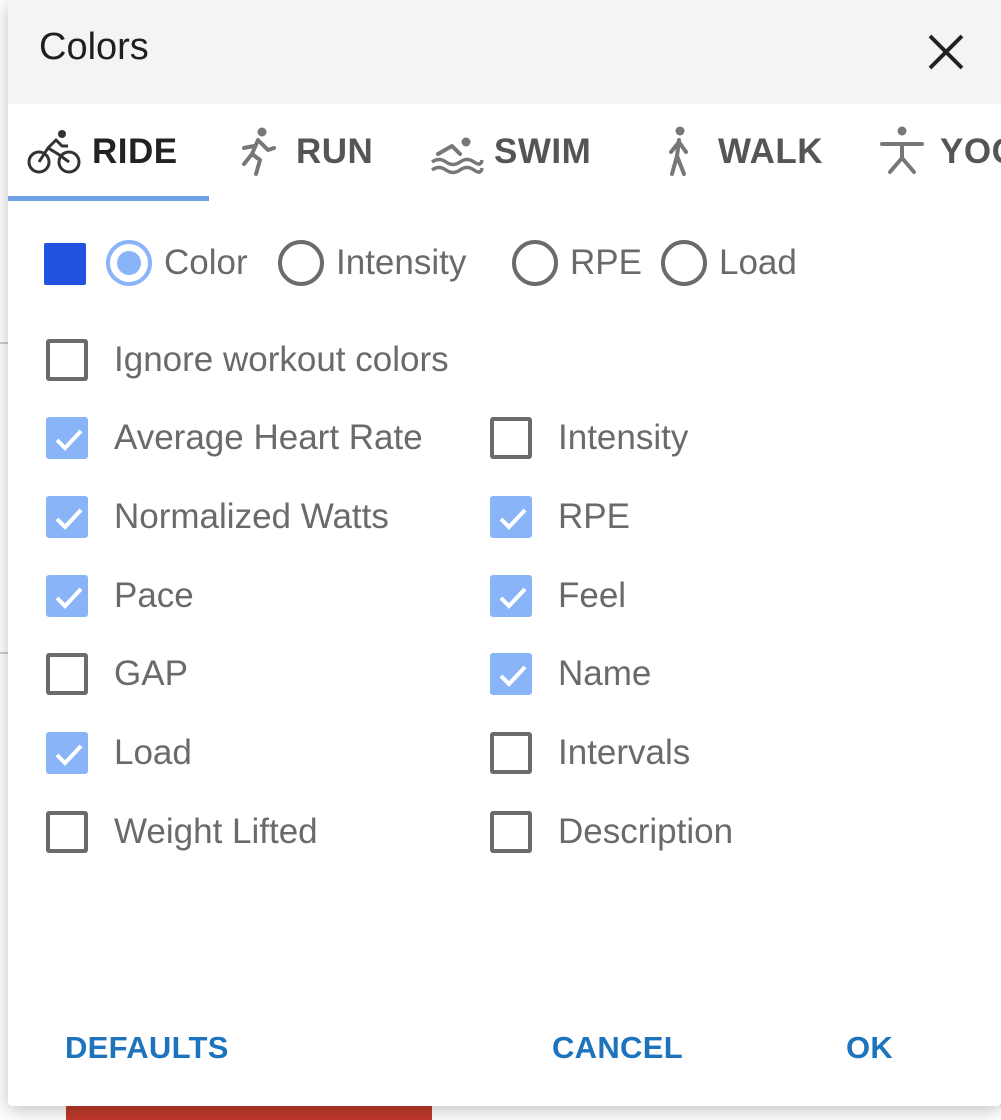 This screenshot has width=1001, height=1120. I want to click on field-checkbox: RPE, so click(560, 517).